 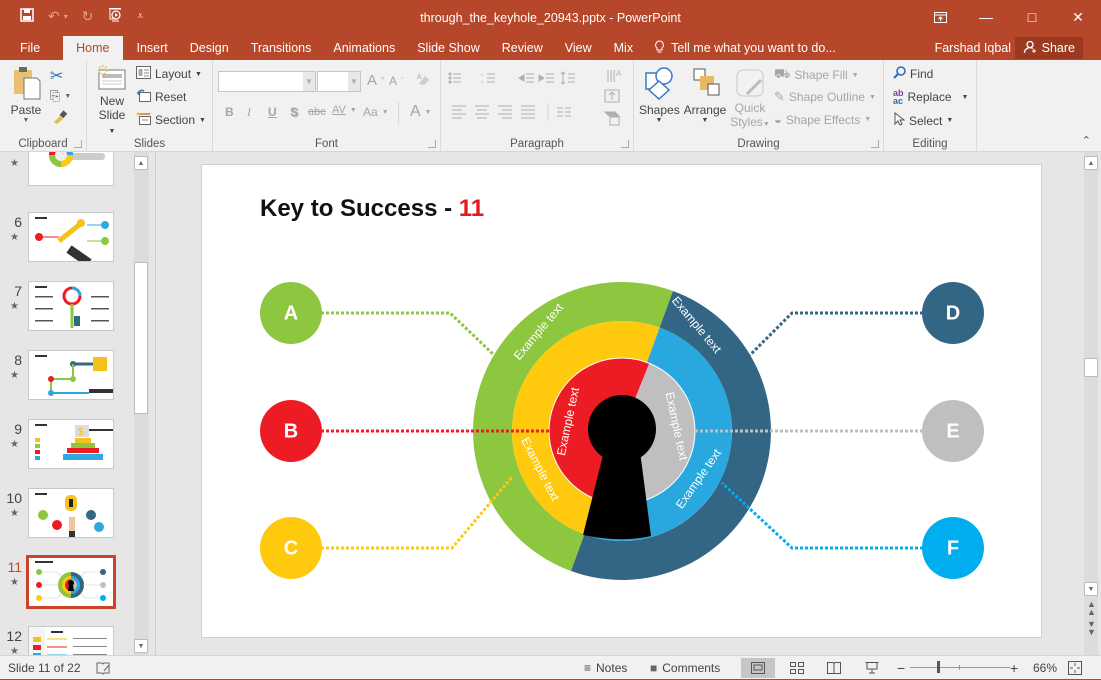 I want to click on shape-outline-label: Shape Outline, so click(x=826, y=97).